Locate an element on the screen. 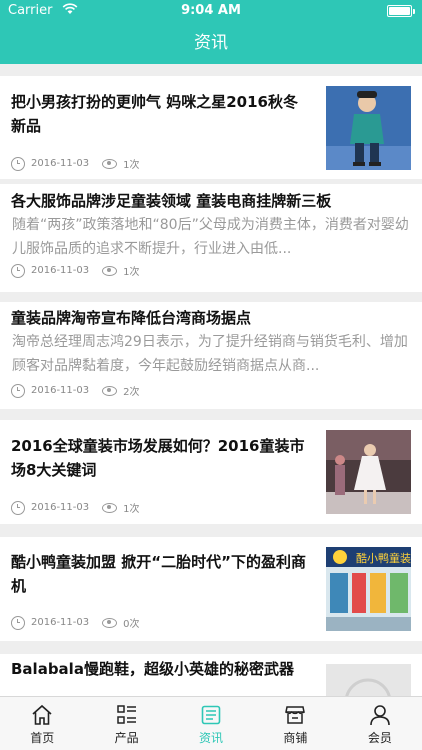 This screenshot has height=750, width=422. store-icon is located at coordinates (295, 715).